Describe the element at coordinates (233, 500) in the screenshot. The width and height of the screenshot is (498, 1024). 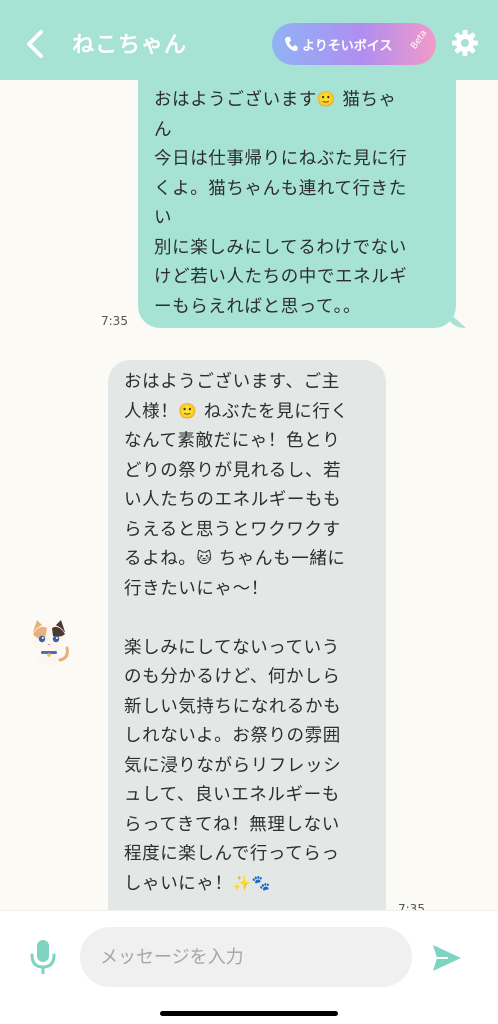
I see `message-line: い人たちのエネルギーもも` at that location.